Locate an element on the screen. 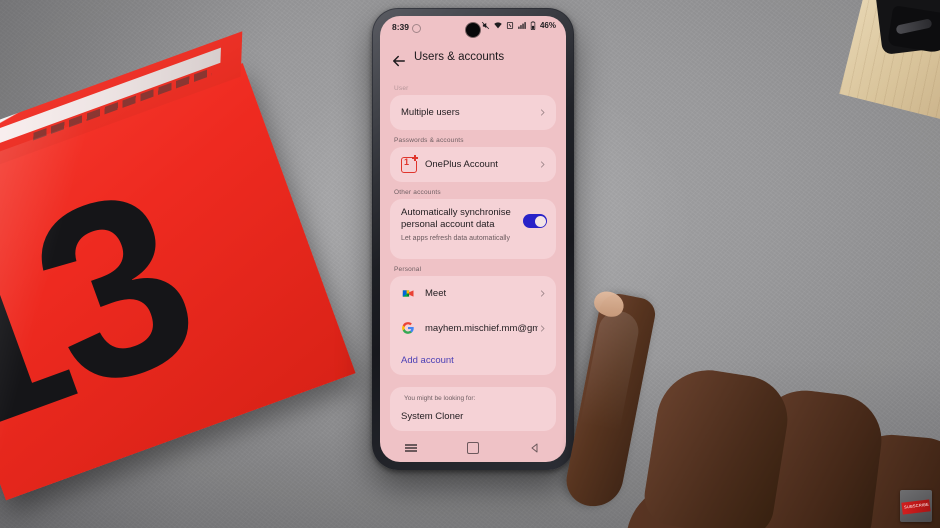 This screenshot has height=528, width=940. status-icons-group: 46% is located at coordinates (518, 25).